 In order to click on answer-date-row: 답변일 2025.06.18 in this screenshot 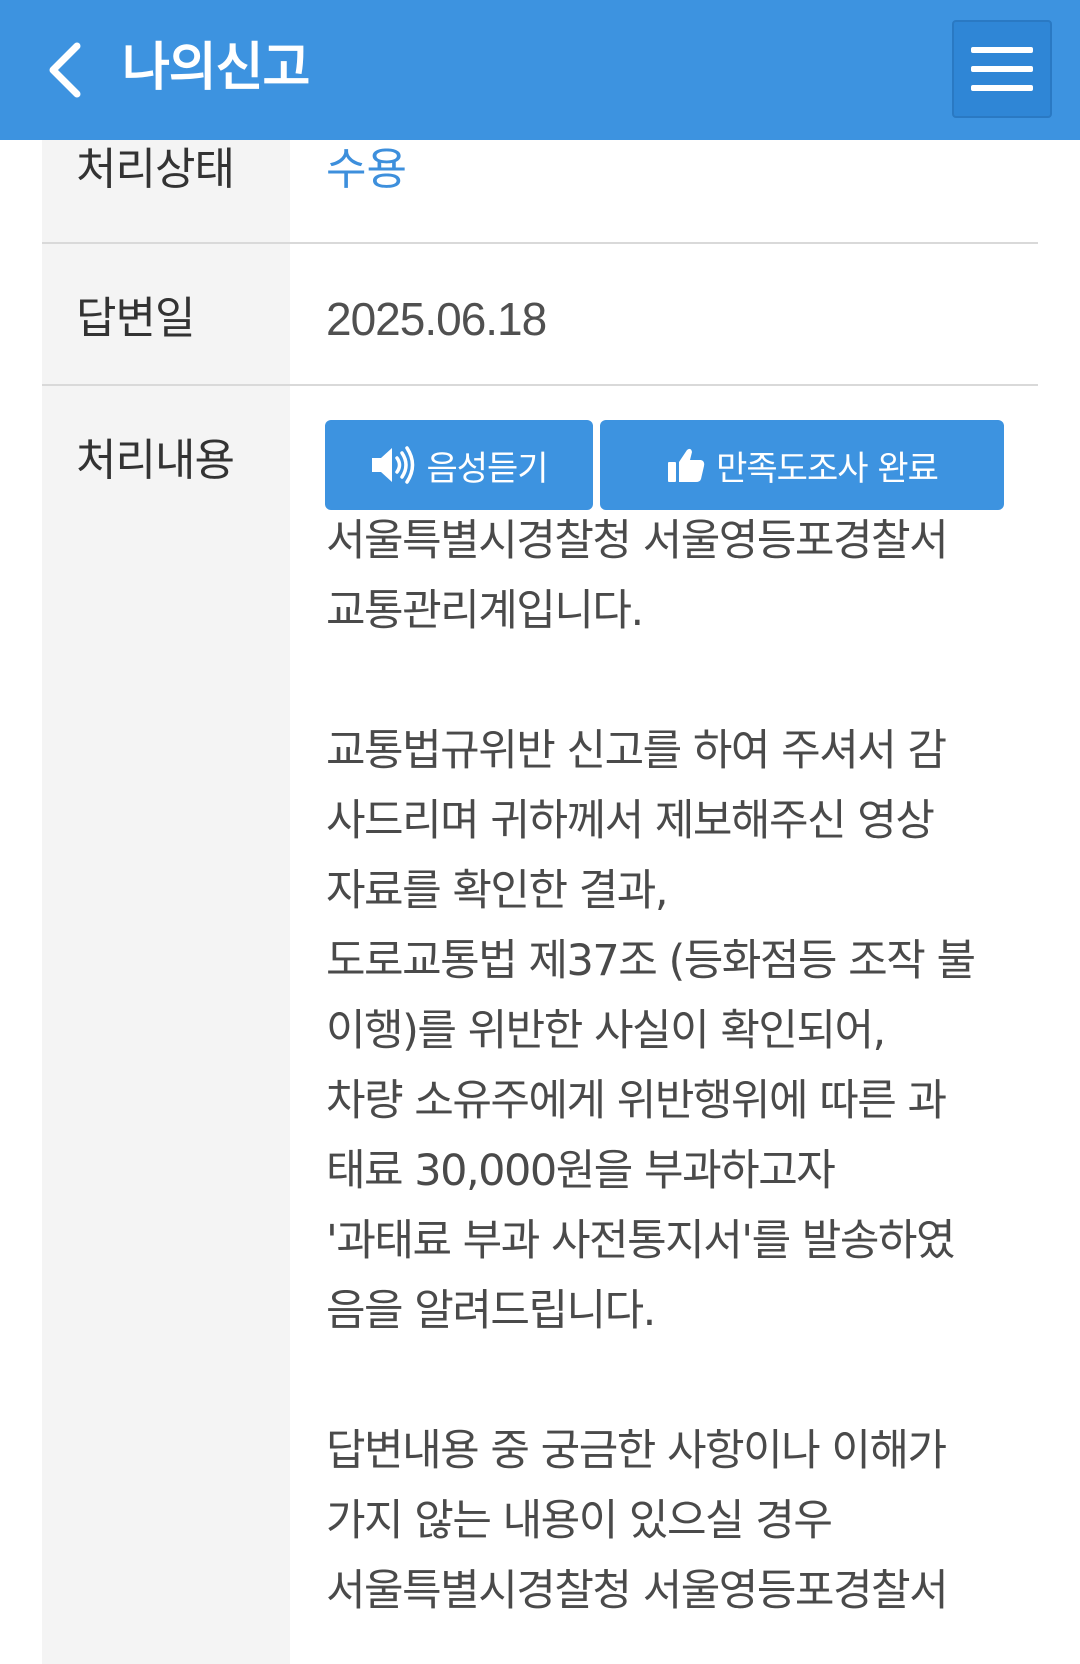, I will do `click(540, 315)`.